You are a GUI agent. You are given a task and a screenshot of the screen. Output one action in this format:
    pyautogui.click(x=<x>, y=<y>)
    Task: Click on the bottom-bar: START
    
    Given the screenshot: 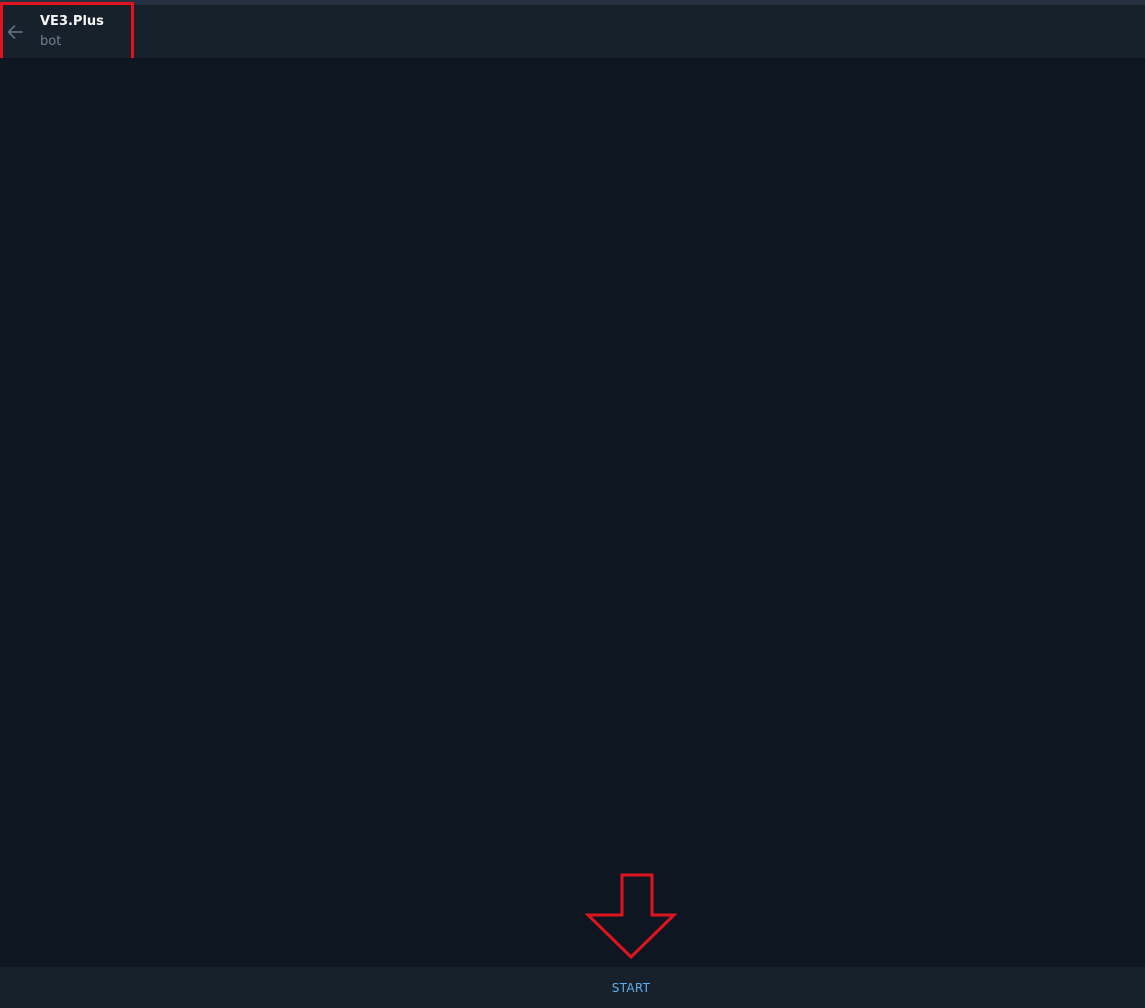 What is the action you would take?
    pyautogui.click(x=572, y=987)
    